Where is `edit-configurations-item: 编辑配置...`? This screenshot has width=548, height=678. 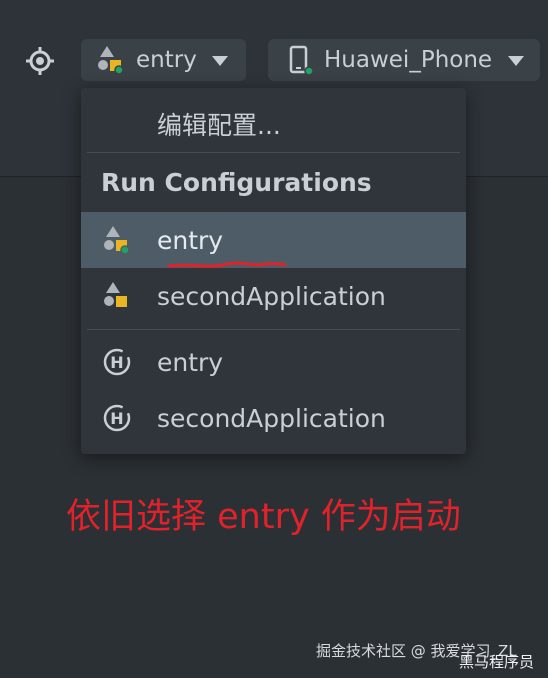
edit-configurations-item: 编辑配置... is located at coordinates (219, 124).